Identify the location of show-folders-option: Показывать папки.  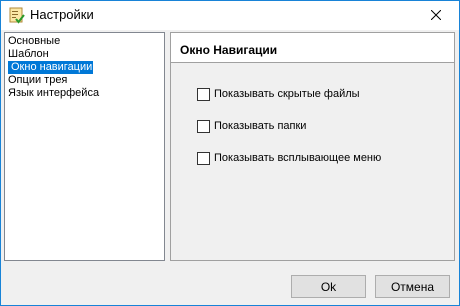
(251, 126).